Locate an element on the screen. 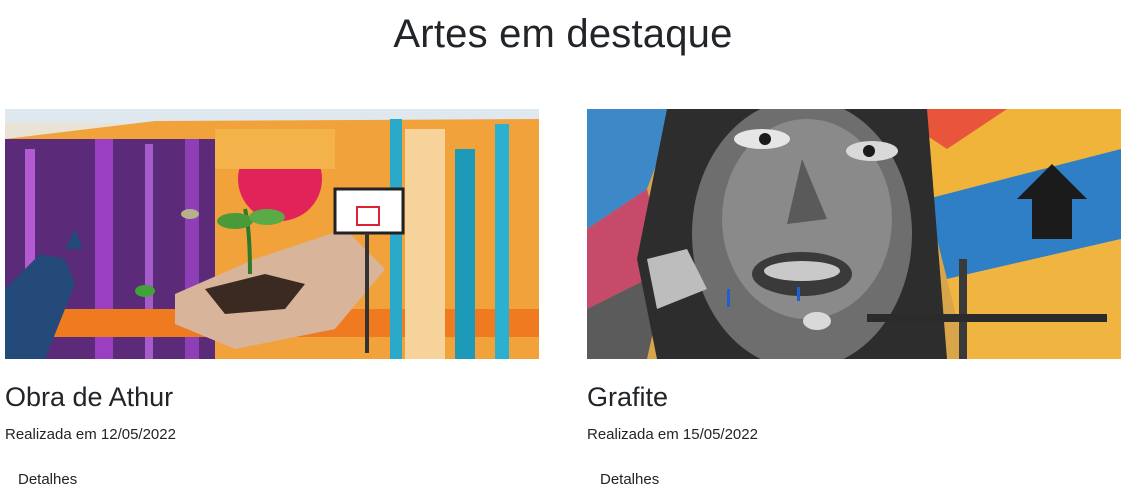 This screenshot has height=503, width=1126. card-title: Obra de Athur is located at coordinates (89, 397).